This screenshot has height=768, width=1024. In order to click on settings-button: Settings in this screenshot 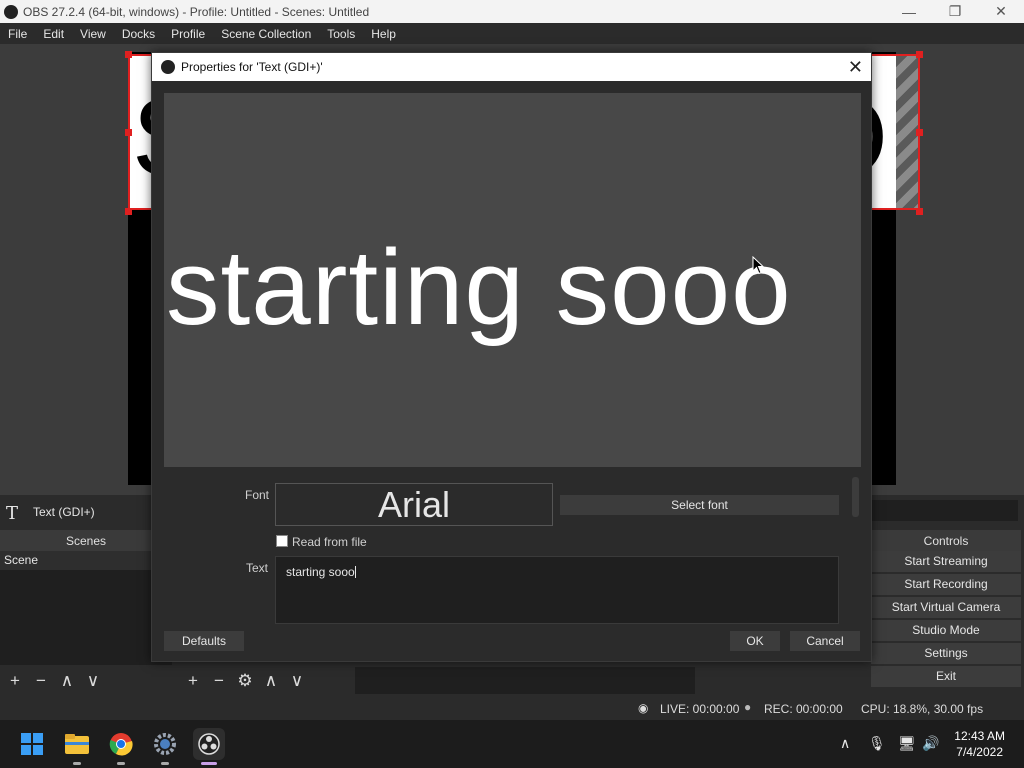, I will do `click(946, 653)`.